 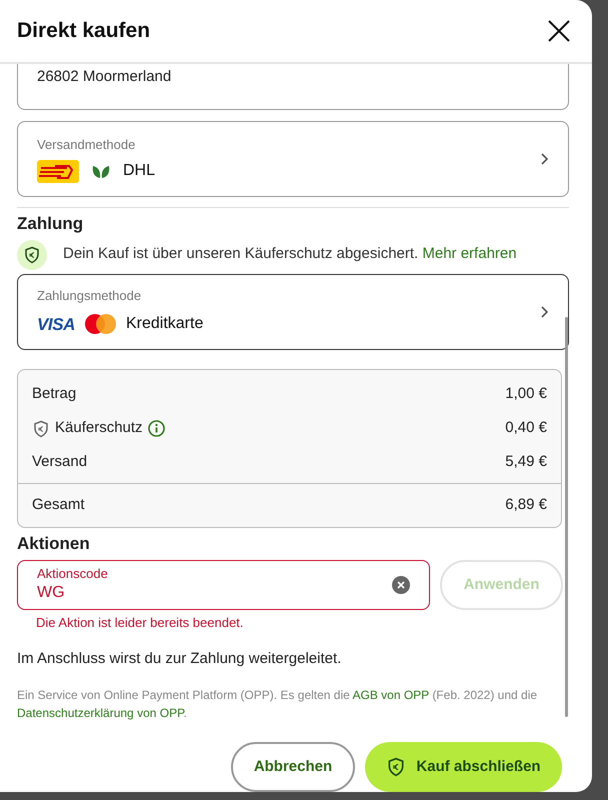 I want to click on cancel-button: Abbrechen, so click(x=293, y=767).